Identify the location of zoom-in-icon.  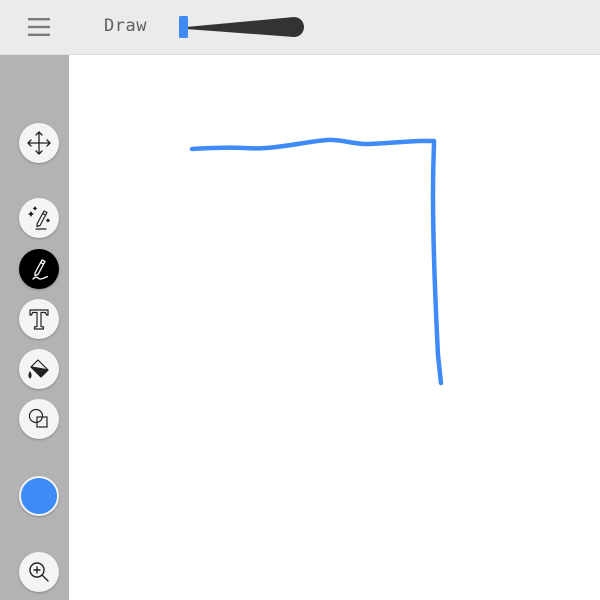
(39, 572).